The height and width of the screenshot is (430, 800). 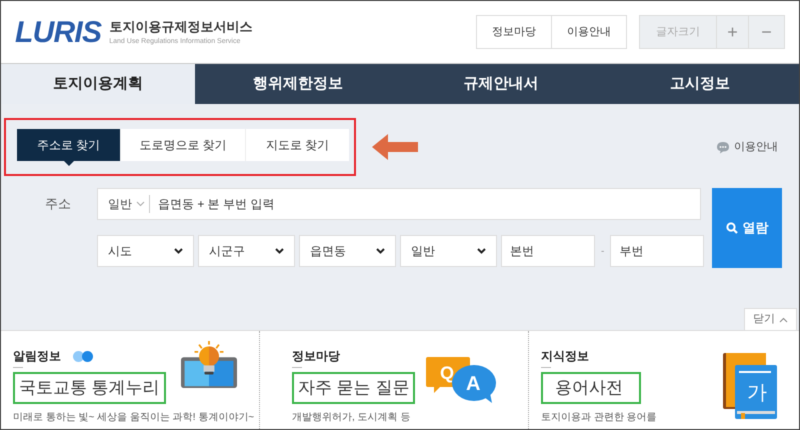 I want to click on search-icon, so click(x=732, y=228).